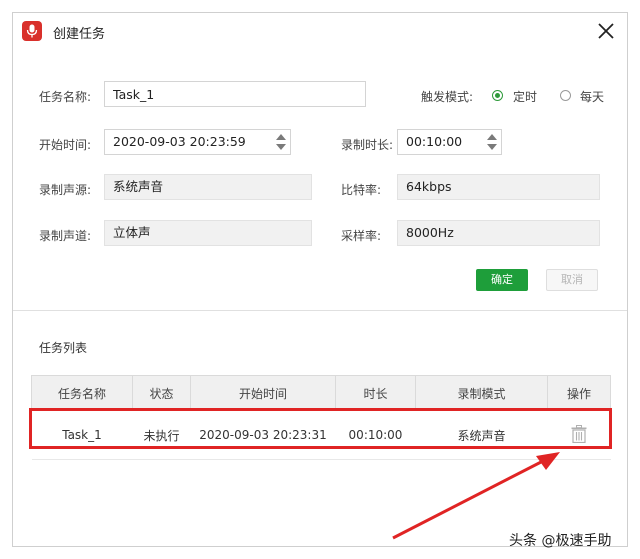 This screenshot has width=640, height=559. I want to click on trigger-daily-label: 每天, so click(592, 97).